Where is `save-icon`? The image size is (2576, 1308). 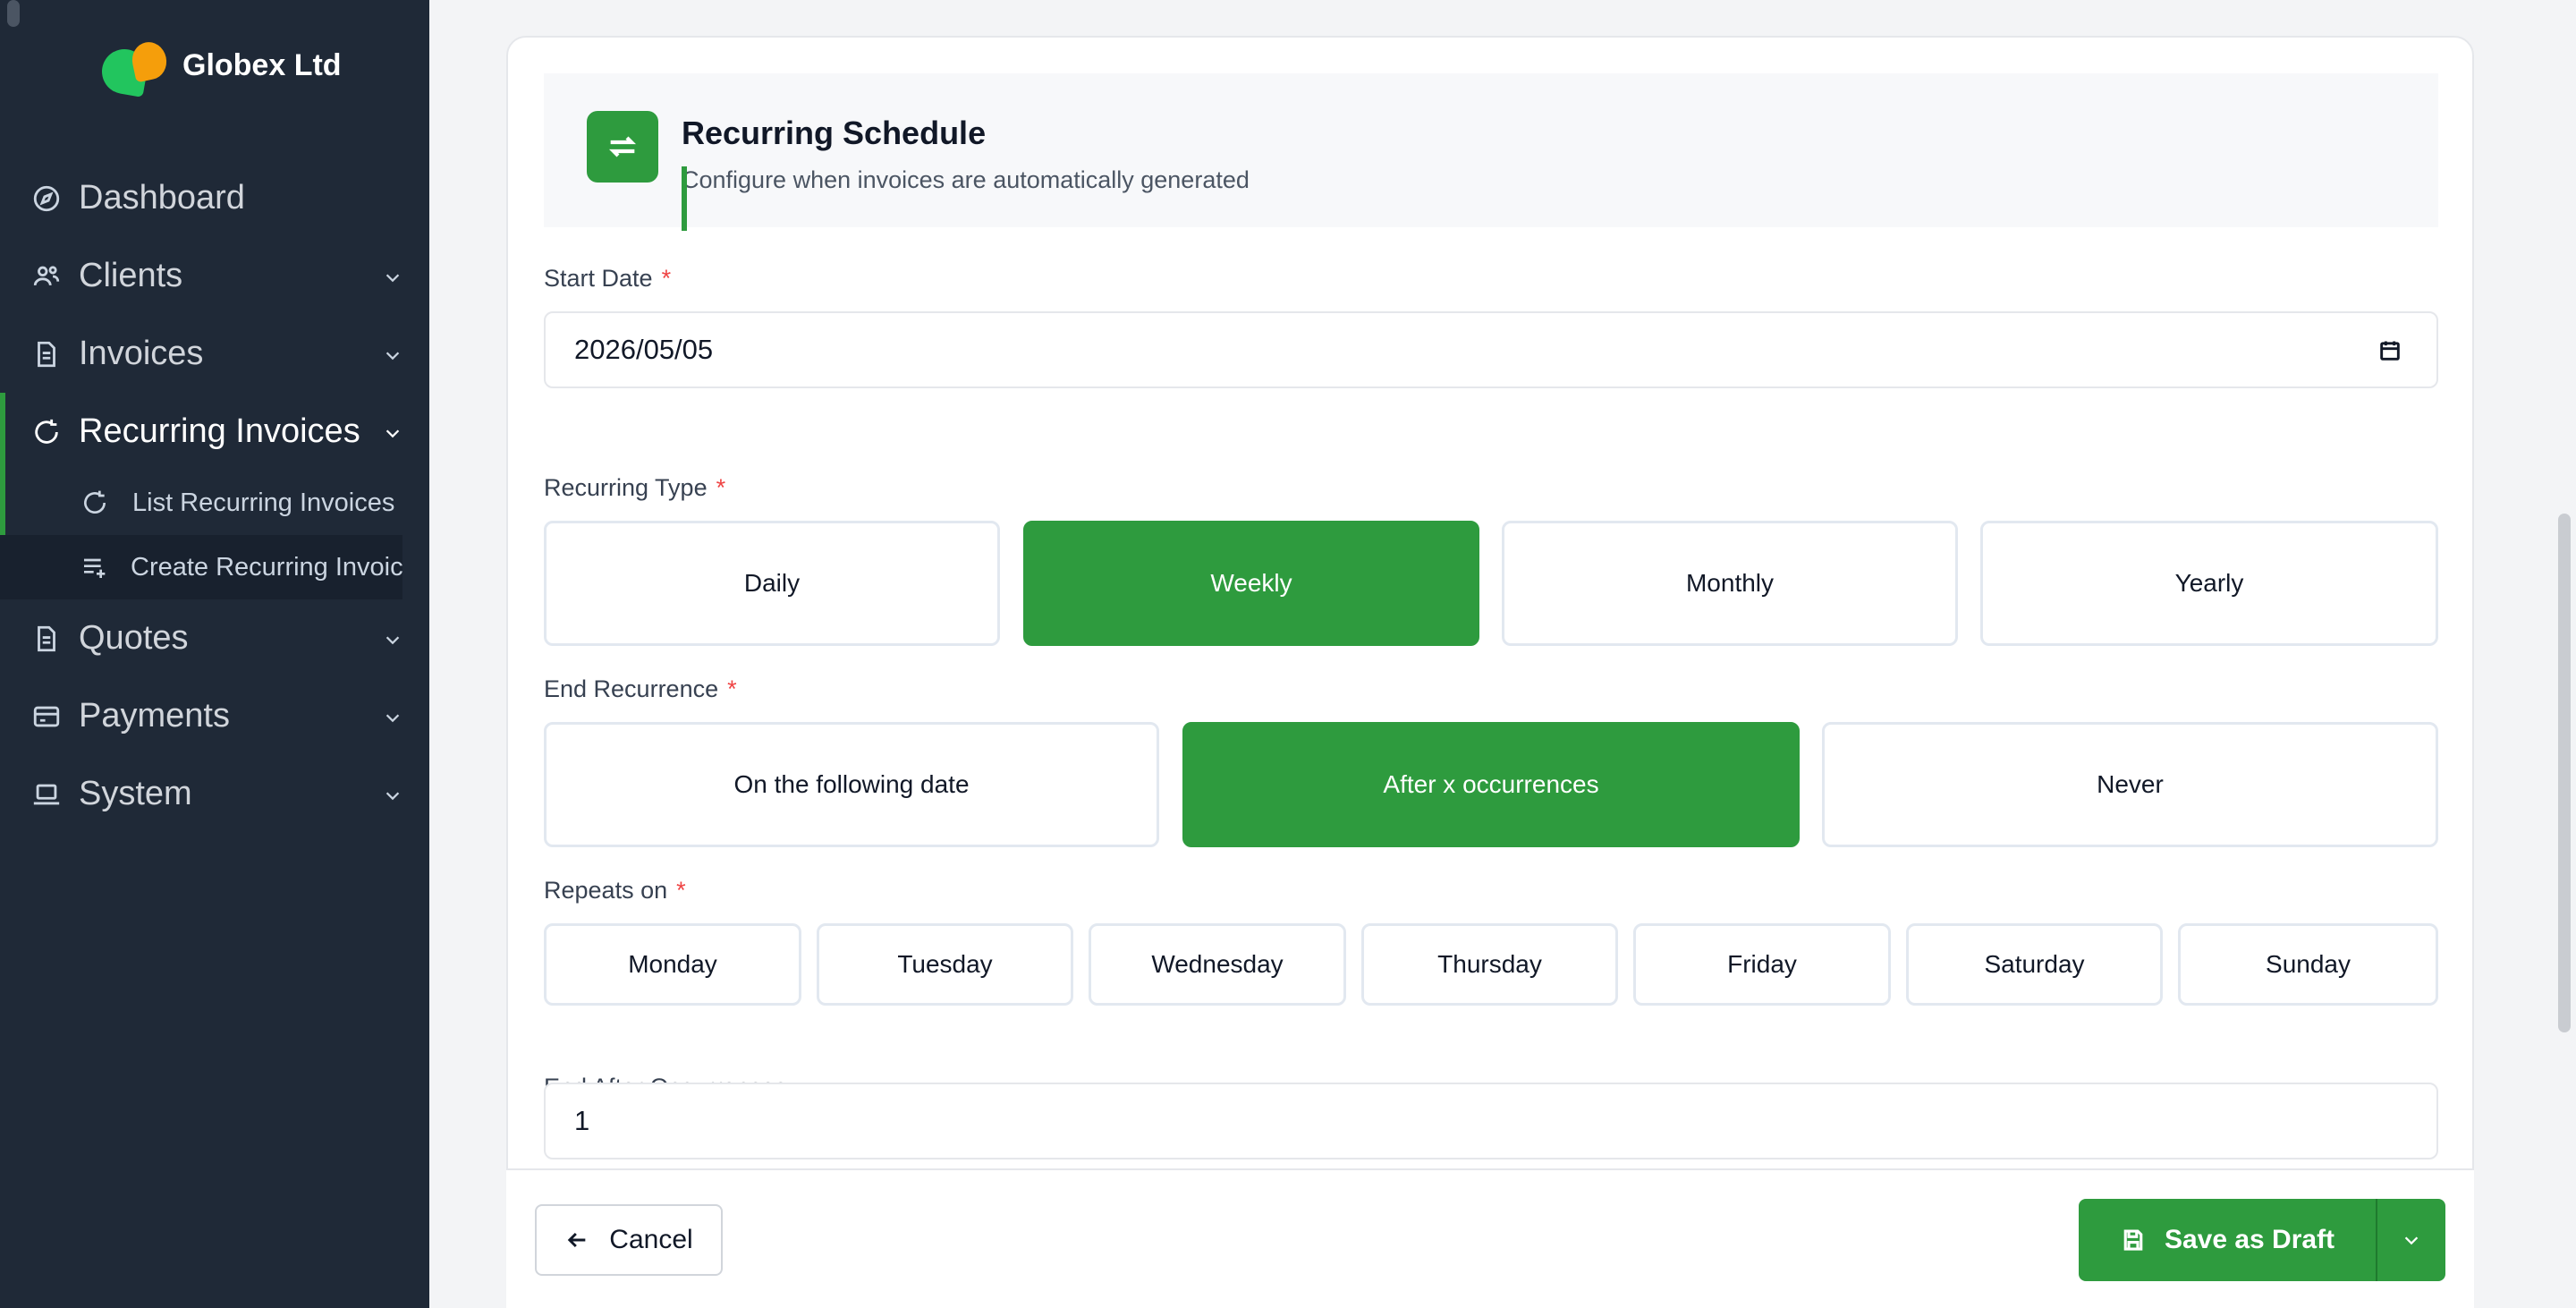 save-icon is located at coordinates (2133, 1240).